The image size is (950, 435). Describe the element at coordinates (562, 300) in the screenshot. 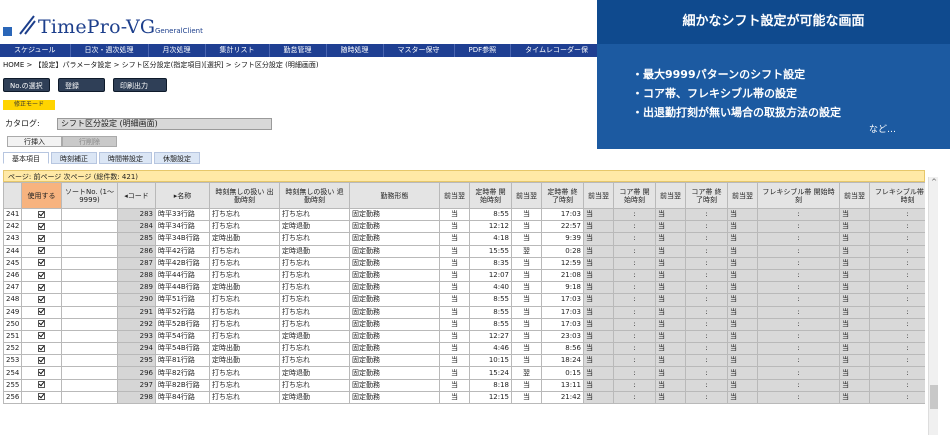

I see `table-cell: 17:03` at that location.